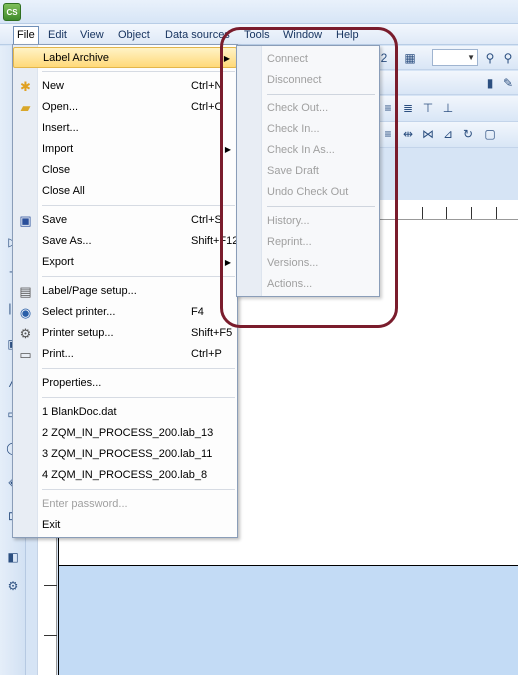  Describe the element at coordinates (508, 83) in the screenshot. I see `wizard-icon: ✎` at that location.